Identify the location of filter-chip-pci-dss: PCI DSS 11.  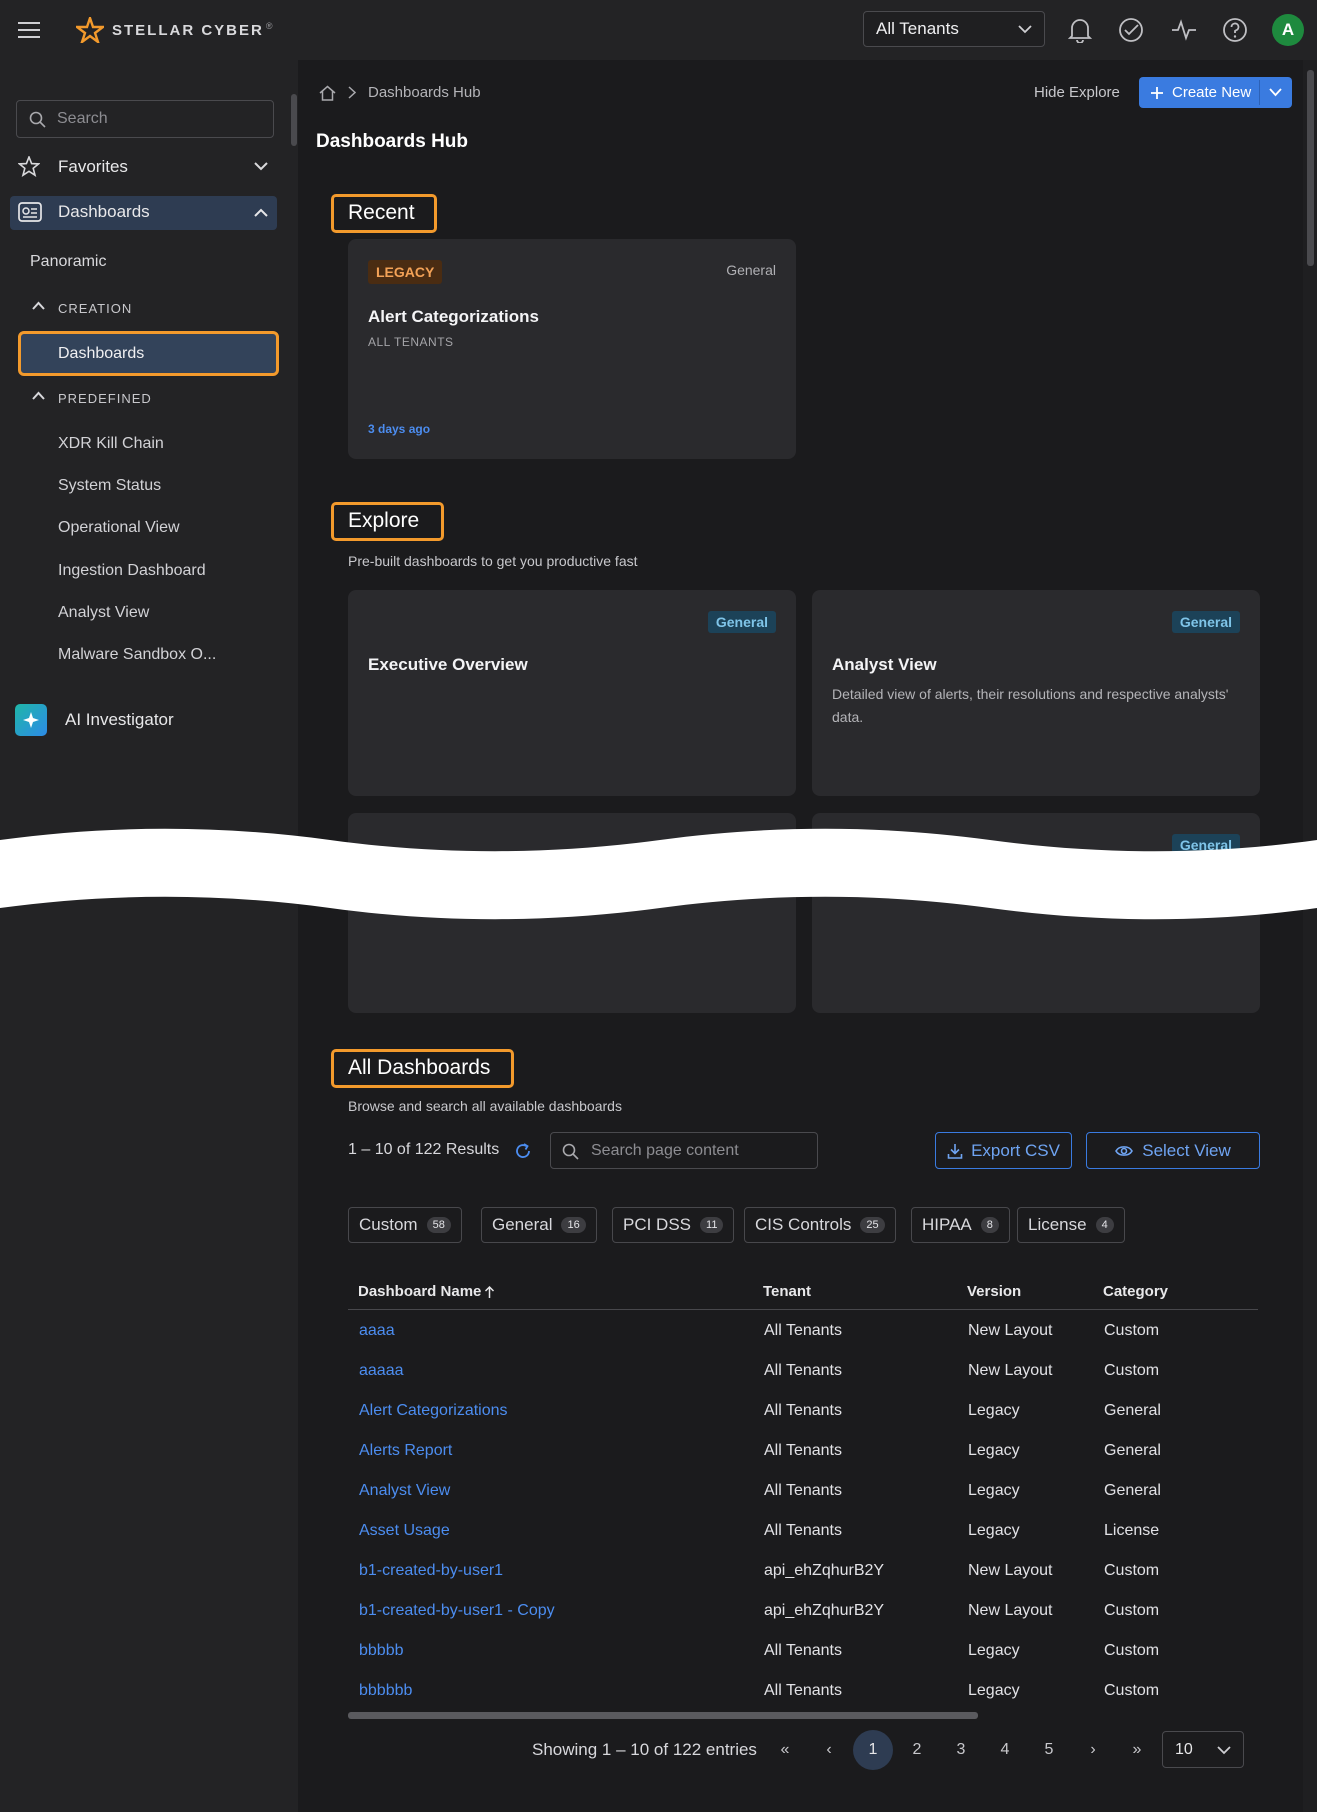
(673, 1225).